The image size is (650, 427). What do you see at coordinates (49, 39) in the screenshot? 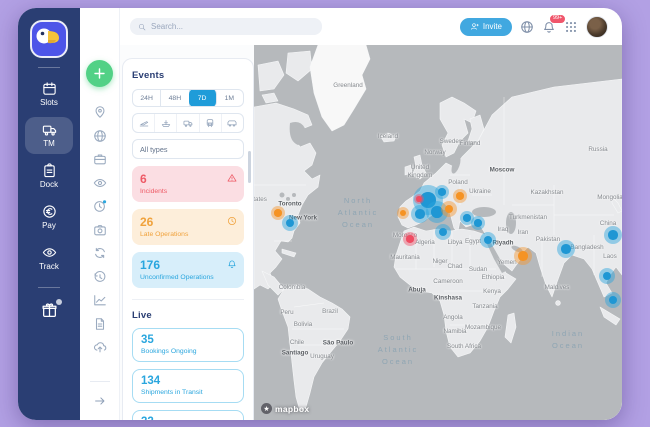
I see `app-logo` at bounding box center [49, 39].